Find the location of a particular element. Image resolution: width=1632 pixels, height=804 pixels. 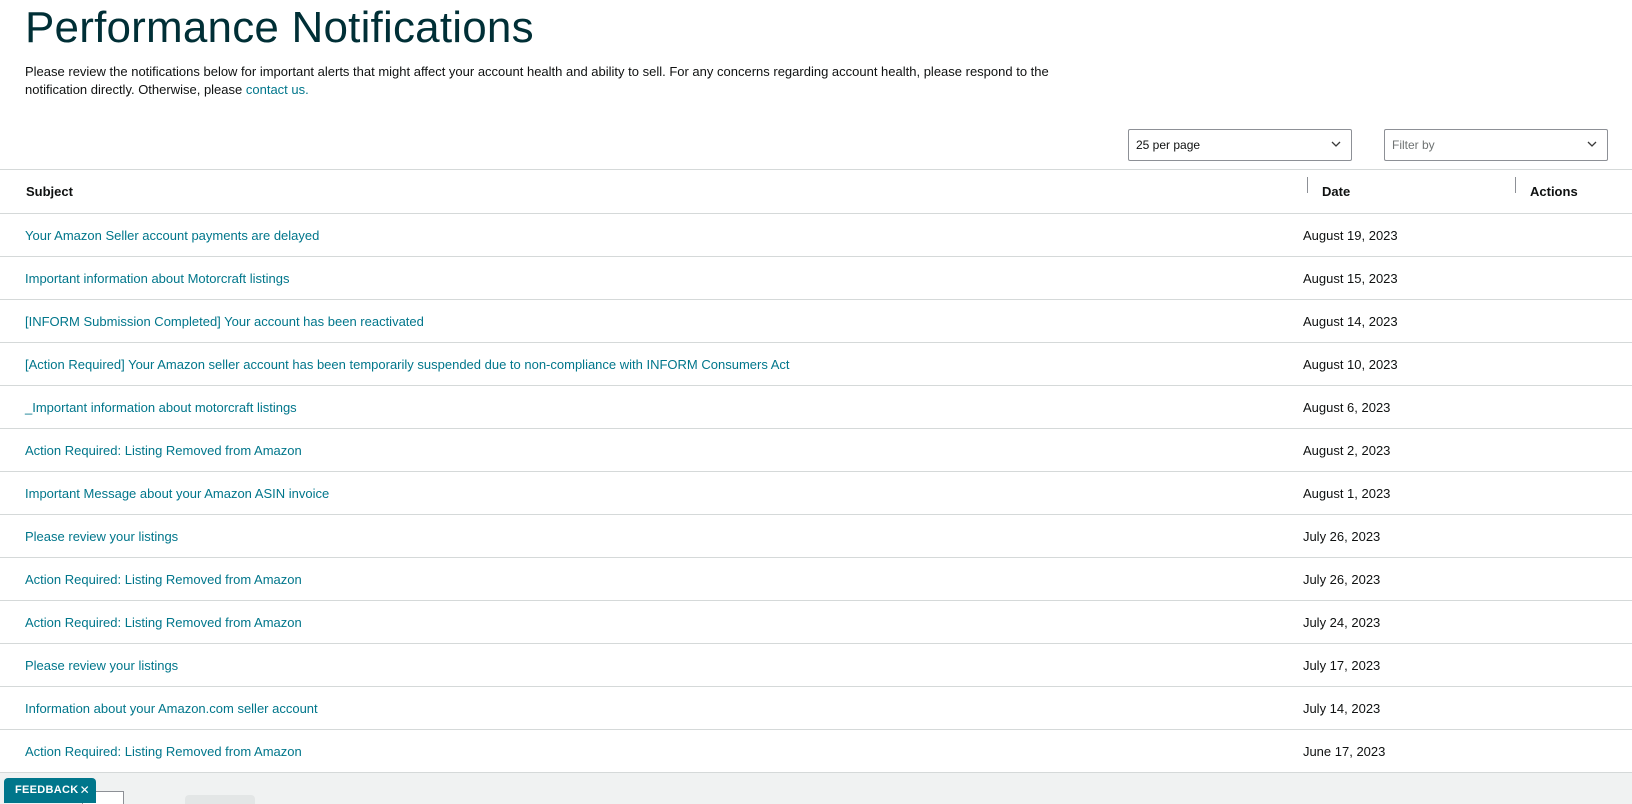

table-controls: 25 per page Filter by is located at coordinates (1368, 145).